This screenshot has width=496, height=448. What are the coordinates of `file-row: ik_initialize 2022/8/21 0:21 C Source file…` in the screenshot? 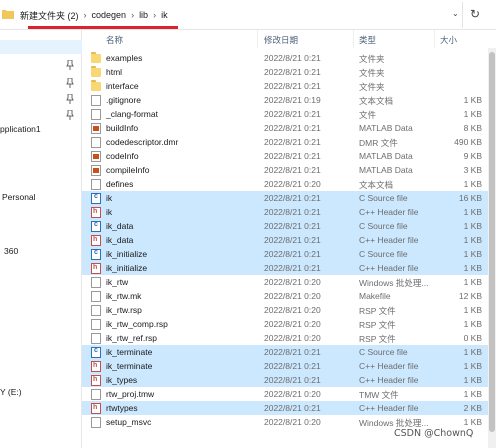 It's located at (285, 254).